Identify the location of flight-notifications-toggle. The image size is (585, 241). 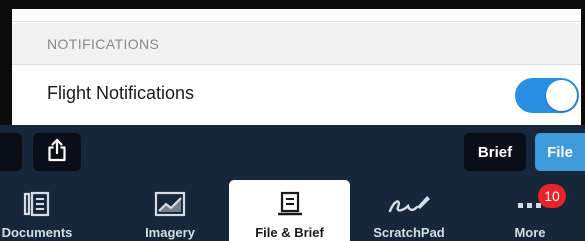
(547, 95).